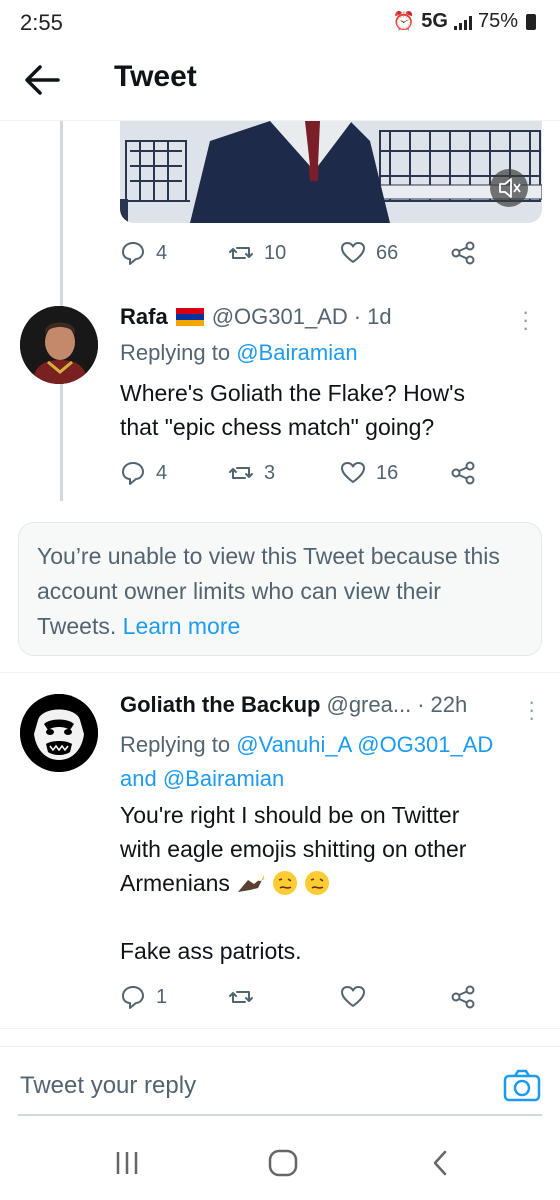  What do you see at coordinates (42, 80) in the screenshot?
I see `back-arrow-icon` at bounding box center [42, 80].